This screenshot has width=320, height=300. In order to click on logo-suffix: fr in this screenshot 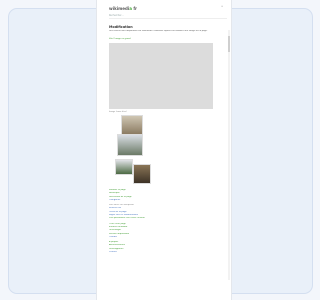, I will do `click(134, 8)`.